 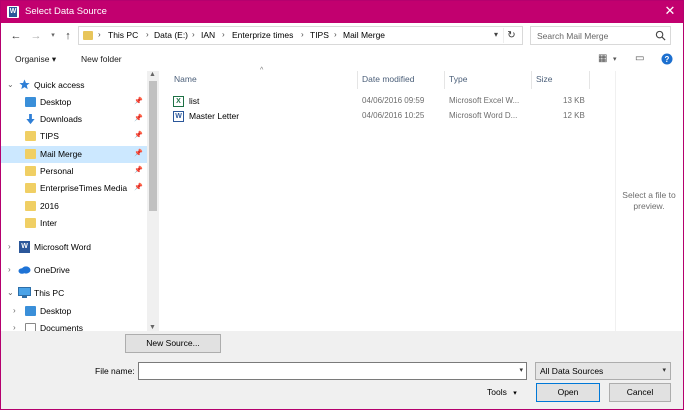 I want to click on breadcrumb-this-pc: This PC, so click(x=123, y=35).